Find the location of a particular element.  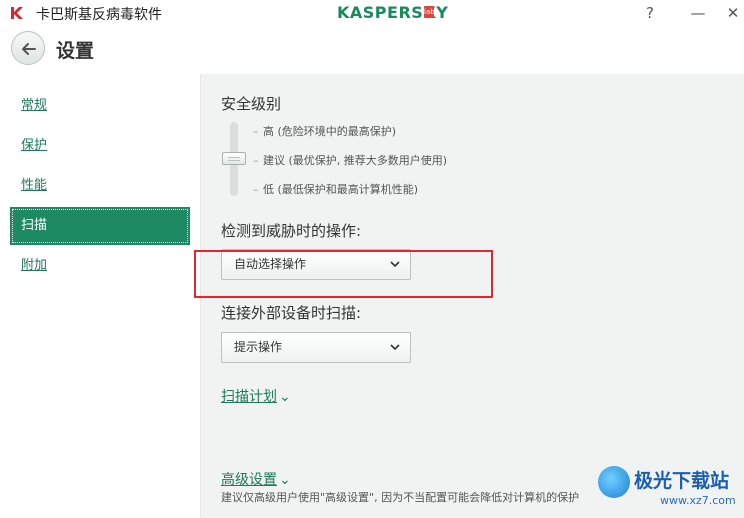

scan-schedule-link: 扫描计划 ⌄ is located at coordinates (256, 396).